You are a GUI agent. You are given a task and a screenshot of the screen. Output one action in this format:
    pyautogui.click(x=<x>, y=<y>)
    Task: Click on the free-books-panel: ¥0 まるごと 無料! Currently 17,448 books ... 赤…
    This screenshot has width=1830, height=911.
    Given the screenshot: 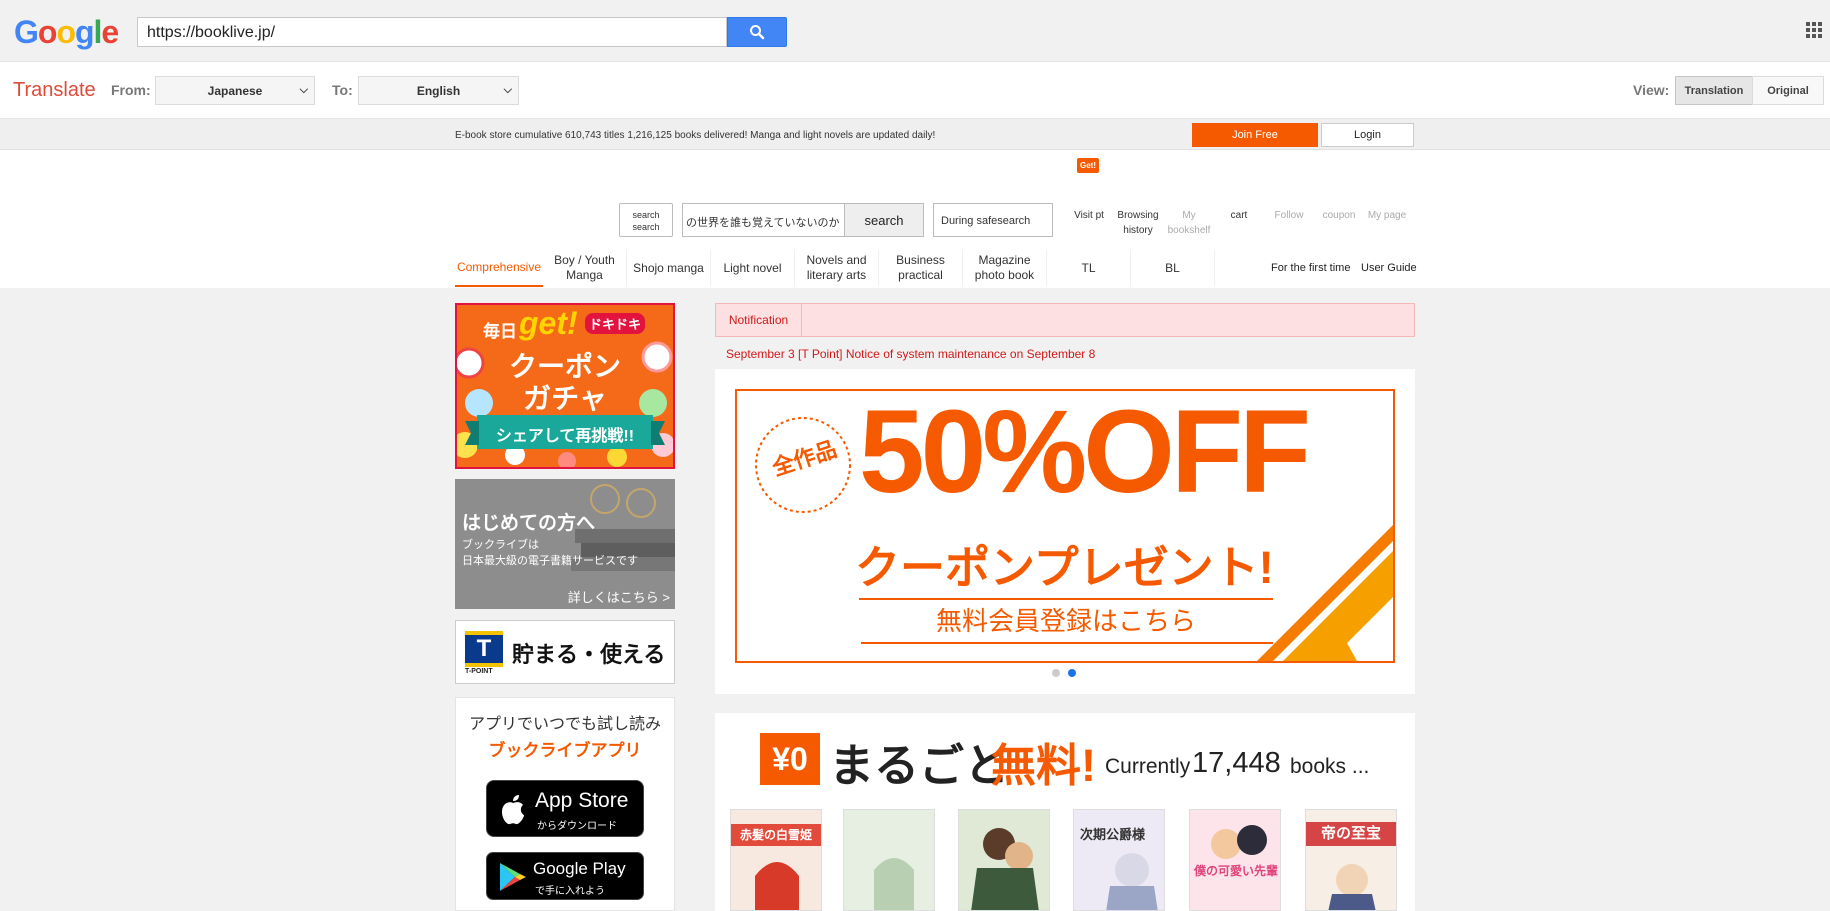 What is the action you would take?
    pyautogui.click(x=1065, y=812)
    